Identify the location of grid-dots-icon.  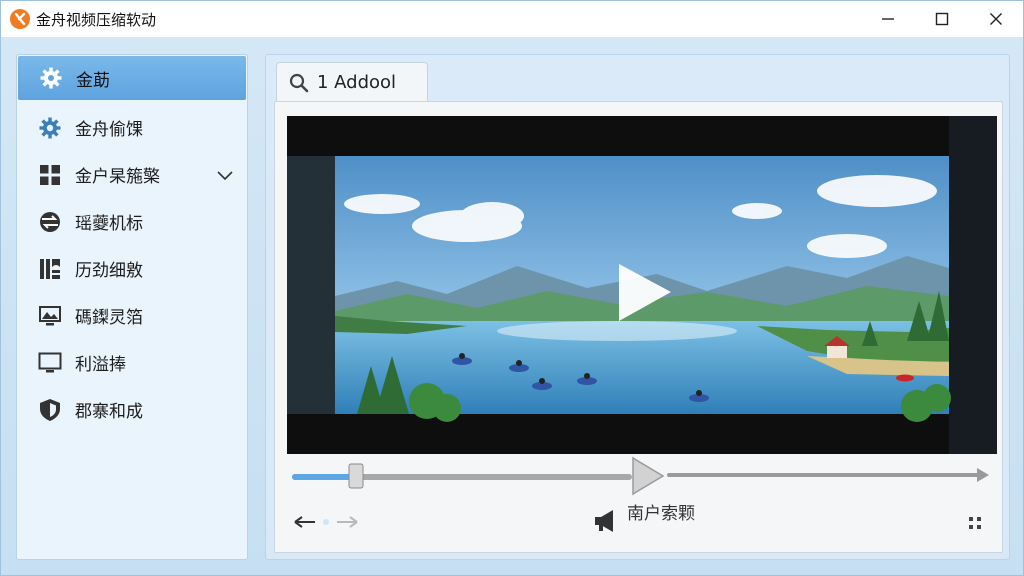
(975, 523).